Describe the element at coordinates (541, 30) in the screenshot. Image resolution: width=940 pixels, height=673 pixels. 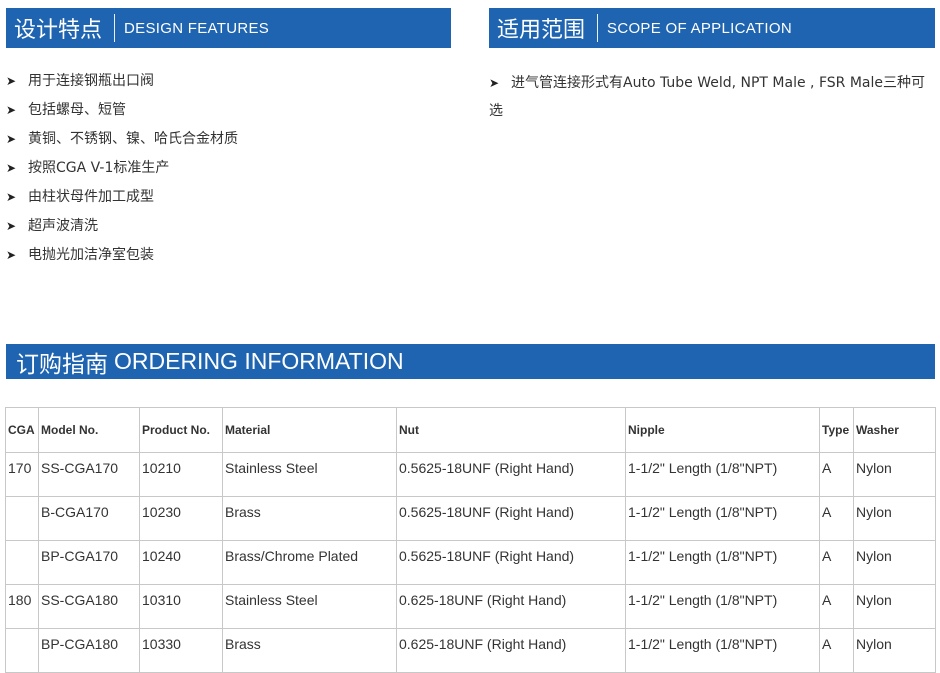
I see `scope-title-cn: 适用范围` at that location.